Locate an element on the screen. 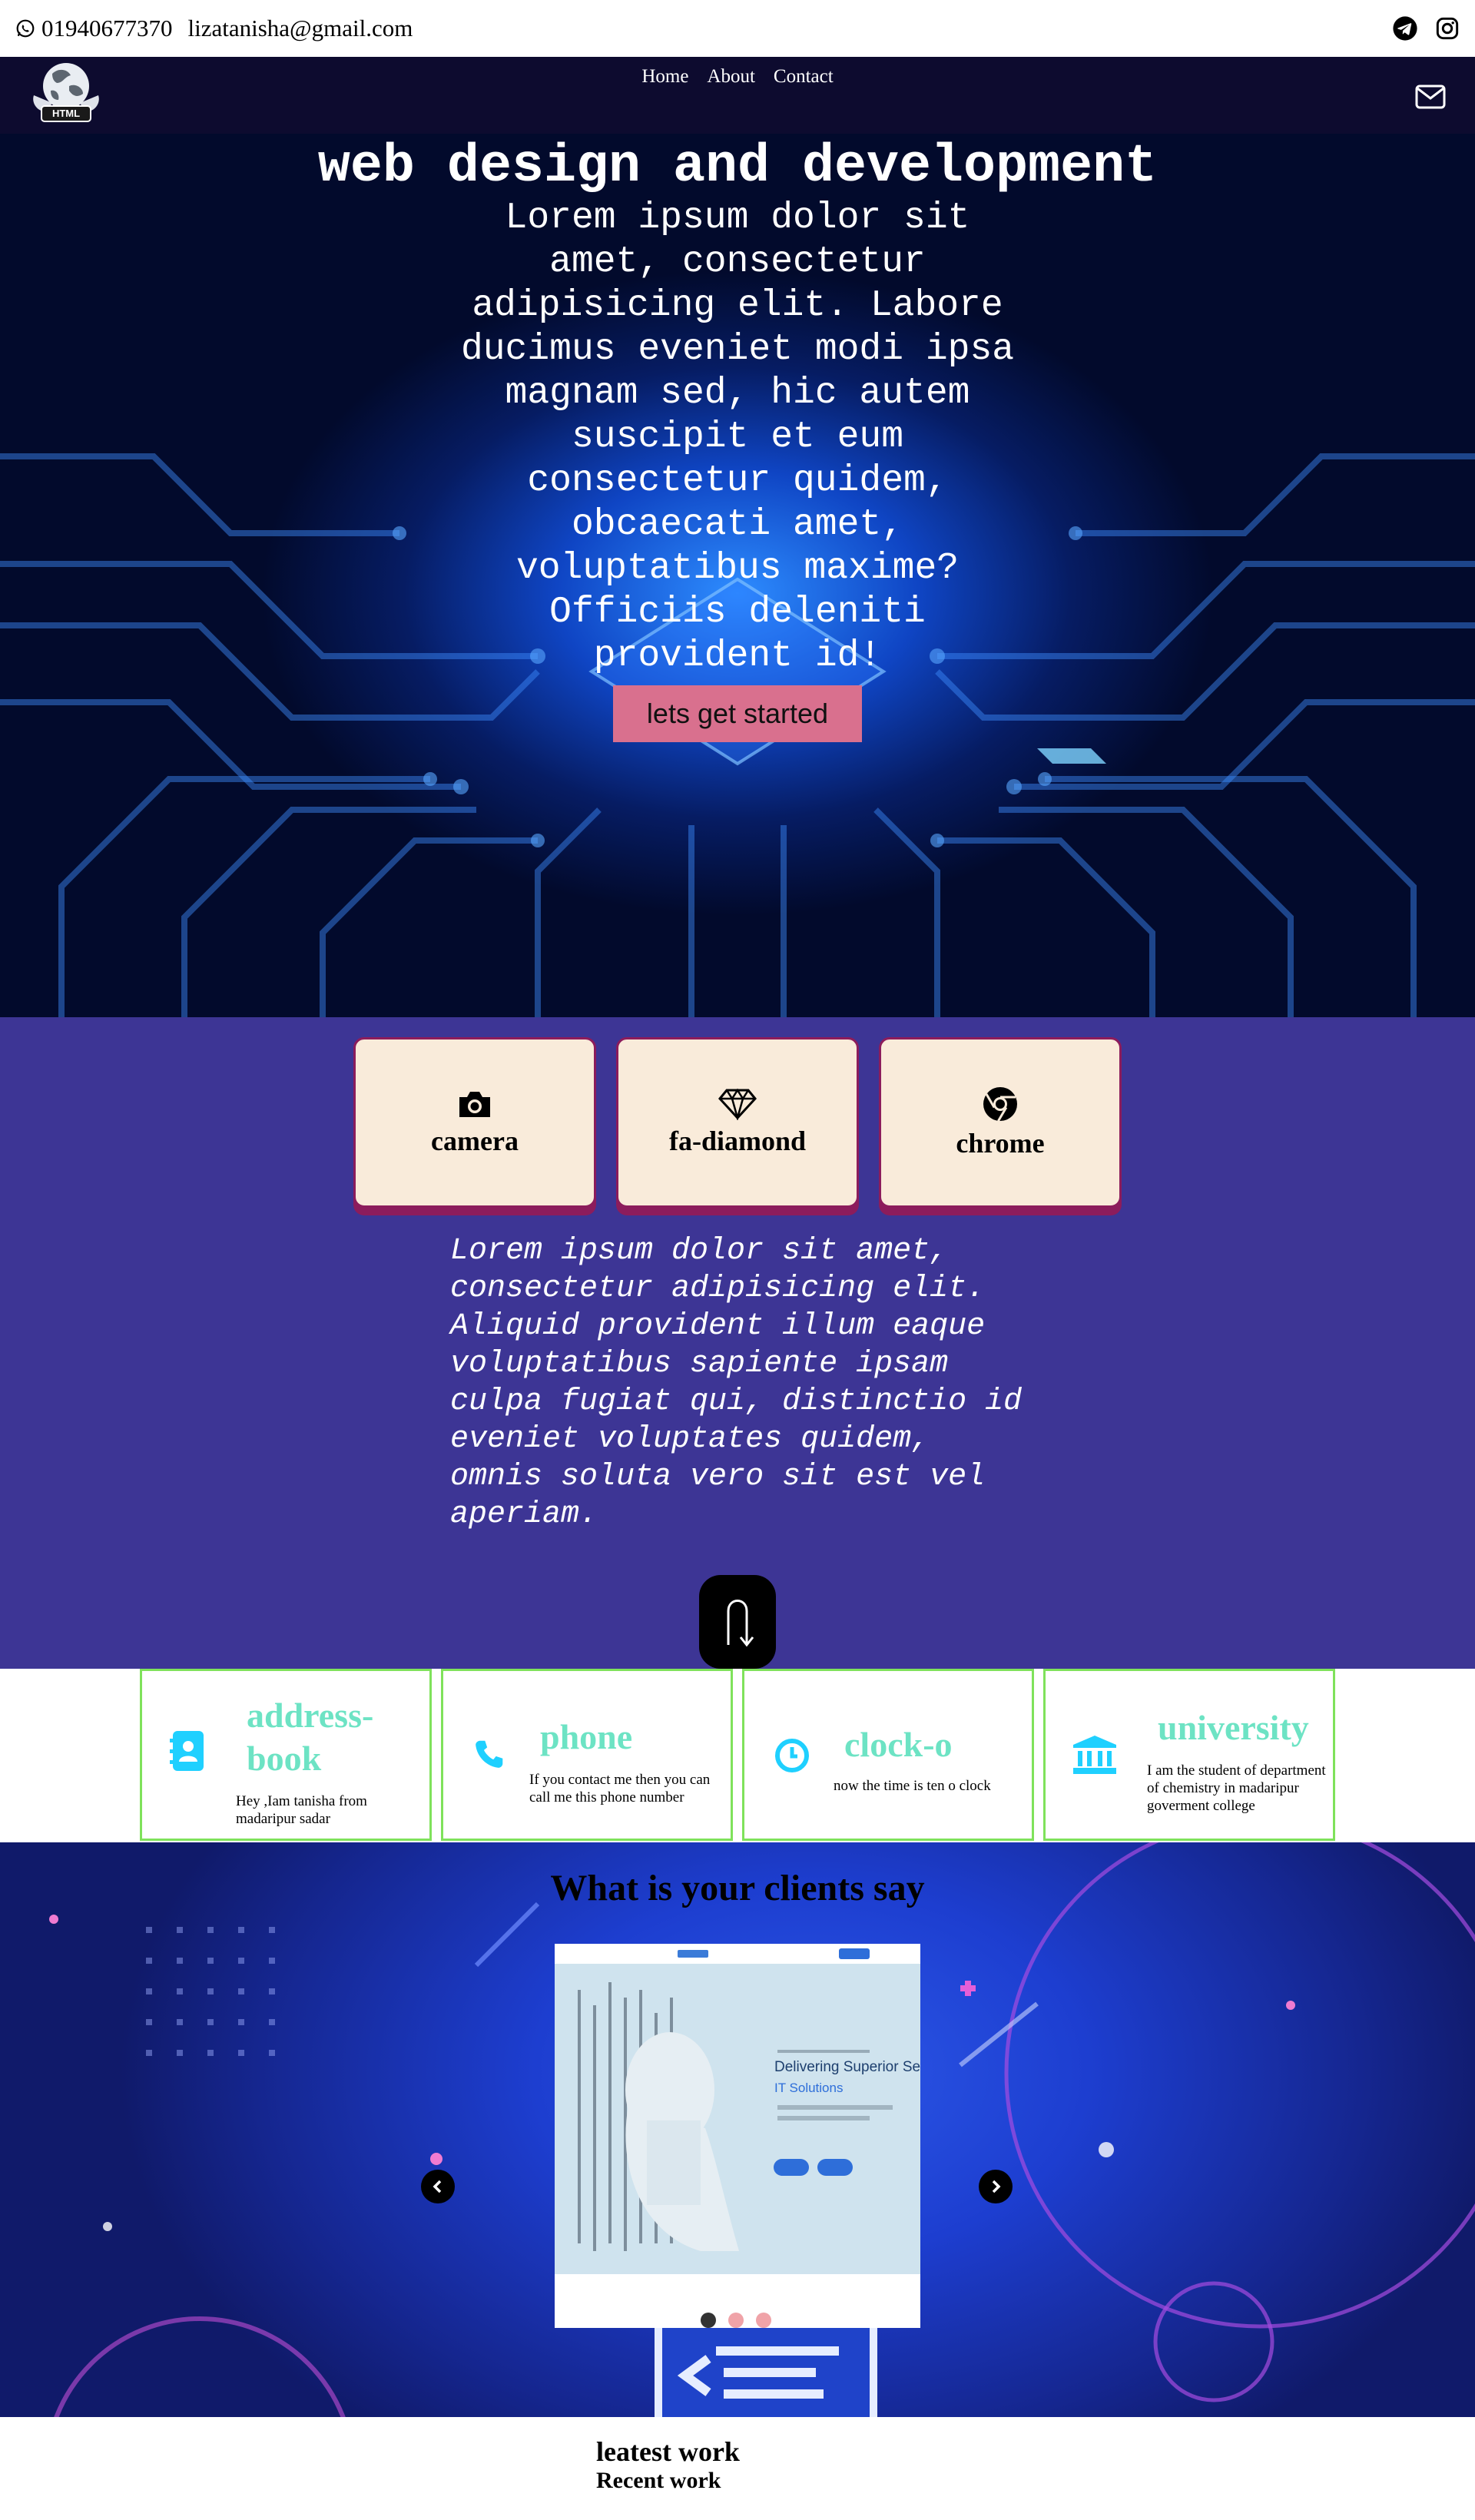 Image resolution: width=1475 pixels, height=2520 pixels. feature-card-chrome: chrome is located at coordinates (1000, 1122).